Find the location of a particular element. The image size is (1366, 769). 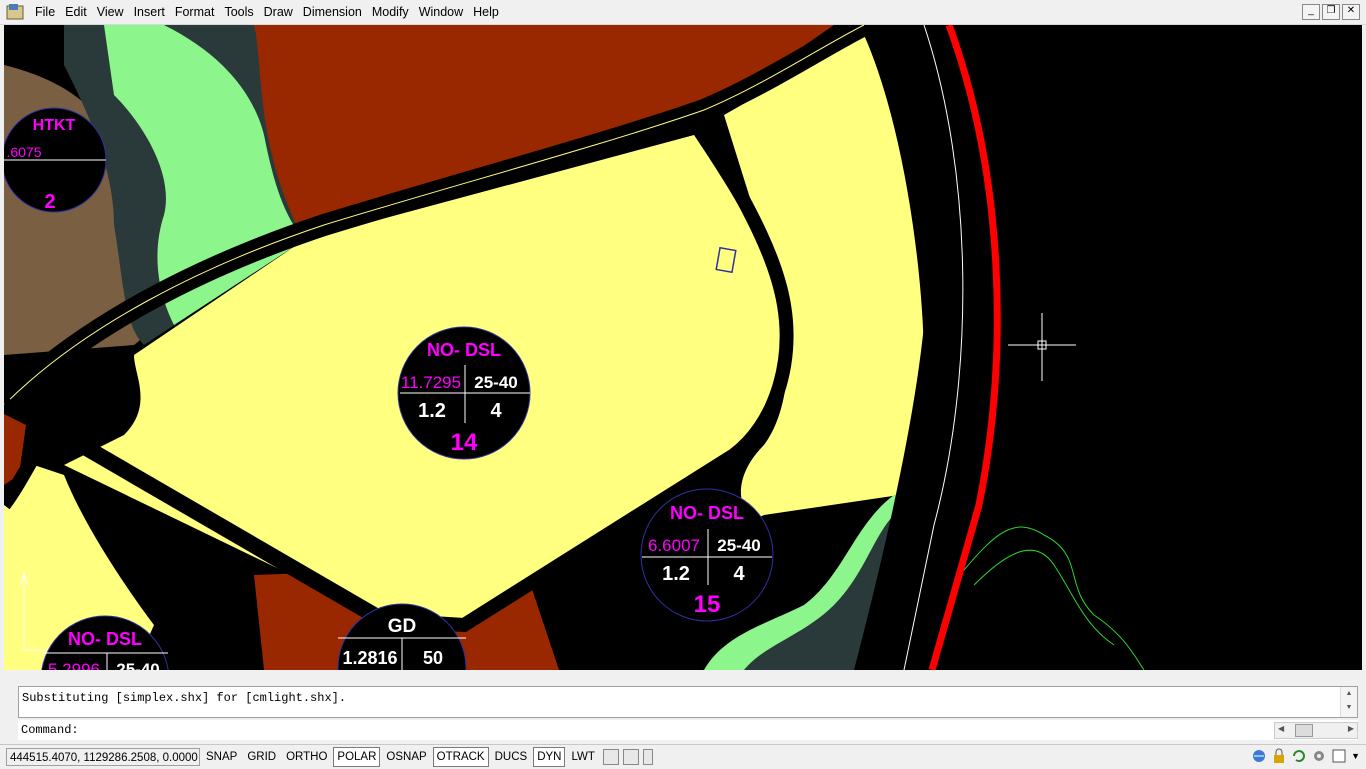

document-window-controls: _ ❐ ✕ is located at coordinates (1331, 12).